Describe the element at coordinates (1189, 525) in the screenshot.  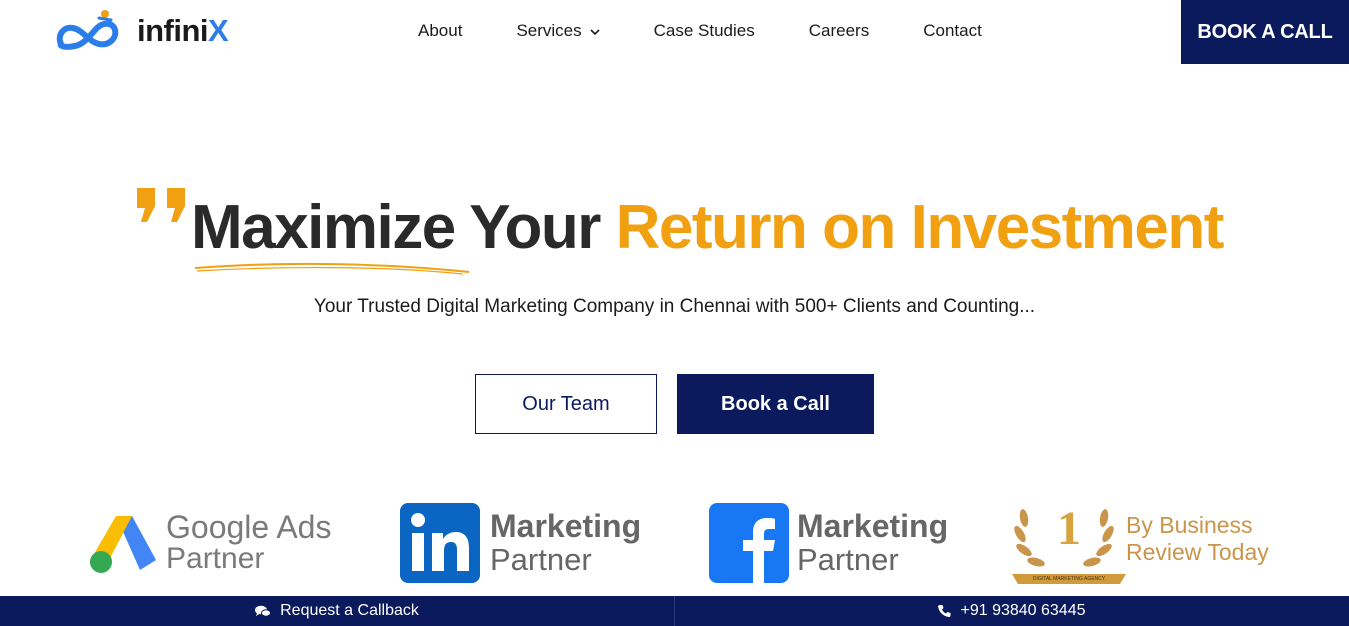
I see `partner-award-line1: By Business` at that location.